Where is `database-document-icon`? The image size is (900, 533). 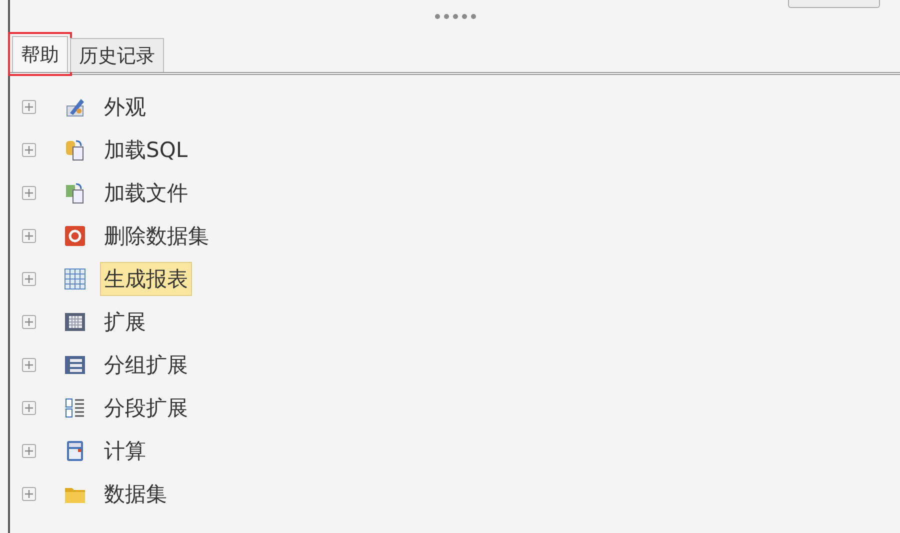
database-document-icon is located at coordinates (75, 150).